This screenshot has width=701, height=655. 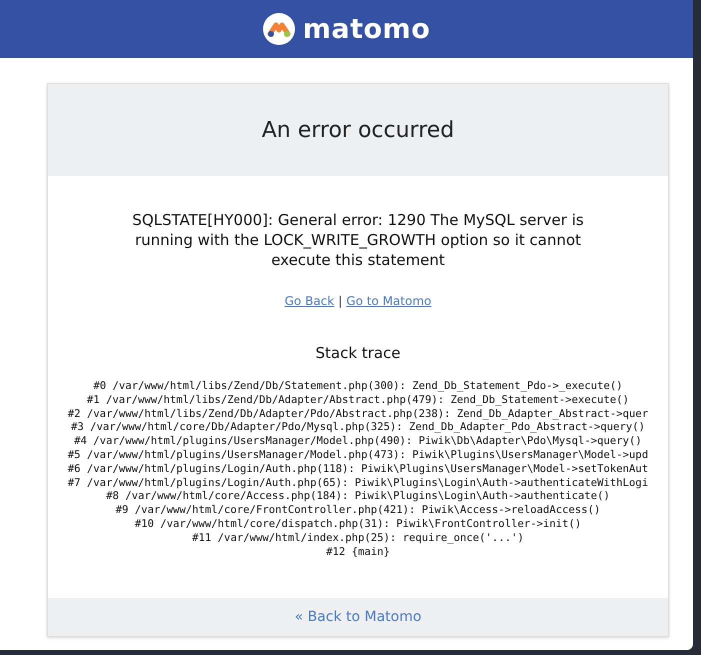 What do you see at coordinates (358, 510) in the screenshot?
I see `stack-trace-line: #9 /var/www/html/core/FrontController.php(421): Piwik\Access->reloadAccess()` at bounding box center [358, 510].